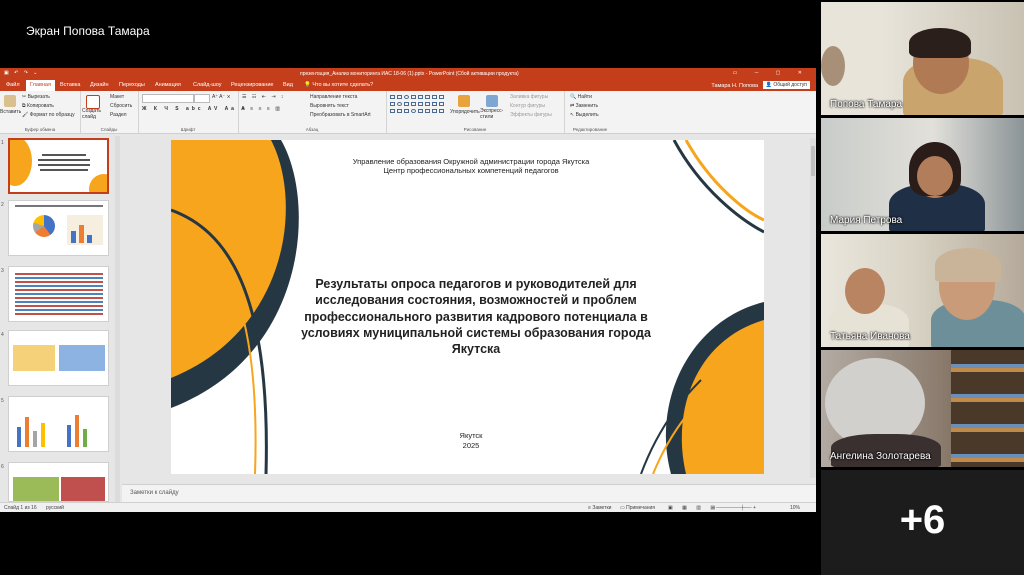 This screenshot has width=1024, height=575. Describe the element at coordinates (922, 174) in the screenshot. I see `video-tile-2: Мария Петрова` at that location.